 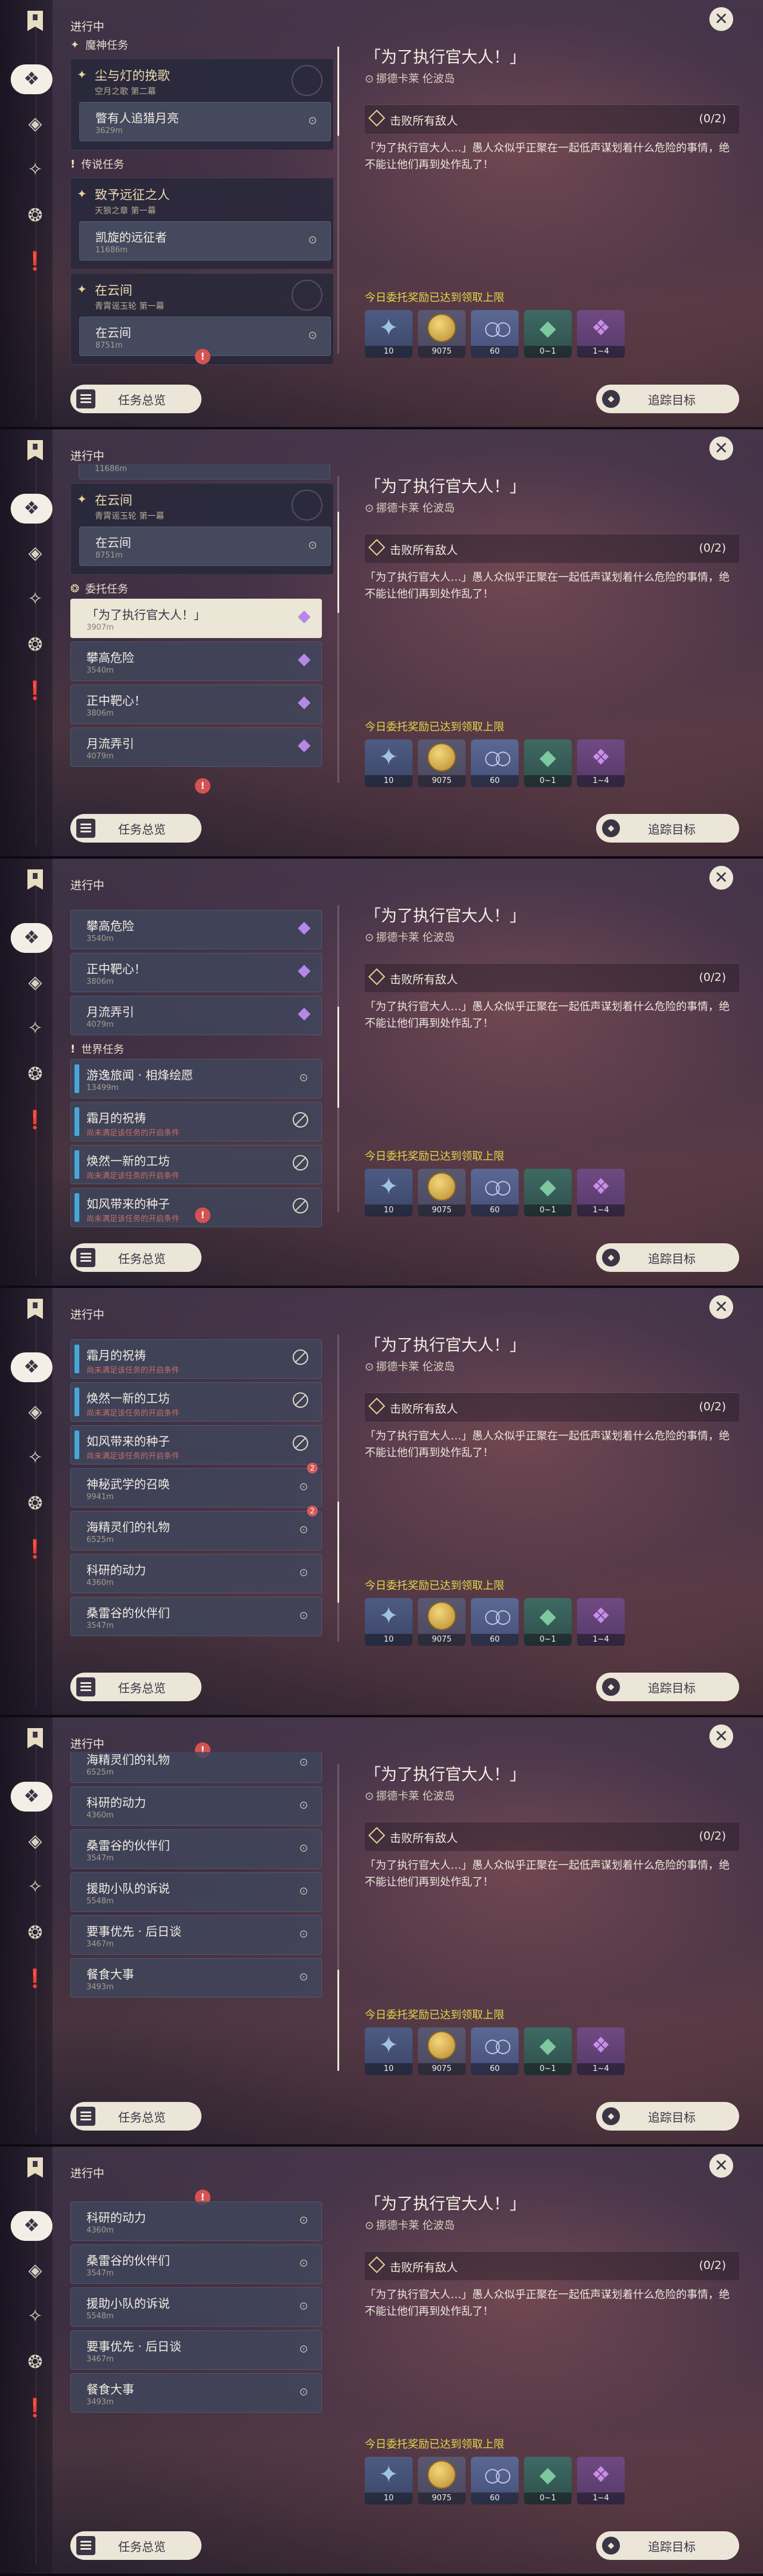 I want to click on quest-row: 如风带来的种子 尚未满足该任务的开启条件, so click(x=196, y=1207).